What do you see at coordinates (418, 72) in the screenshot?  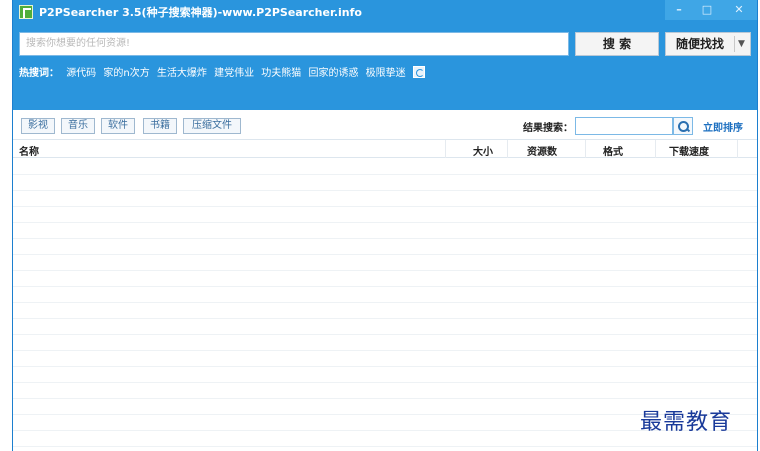 I see `refresh-icon` at bounding box center [418, 72].